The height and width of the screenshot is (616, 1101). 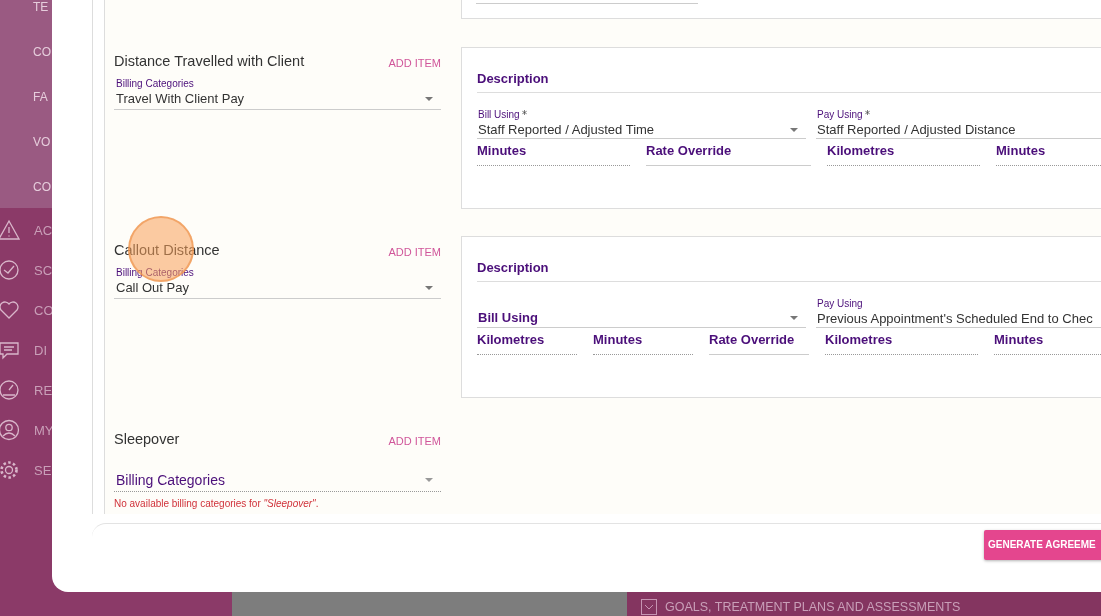 I want to click on bill-using-select: Bill Using Staff Reported / Adjusted Time, so click(x=641, y=124).